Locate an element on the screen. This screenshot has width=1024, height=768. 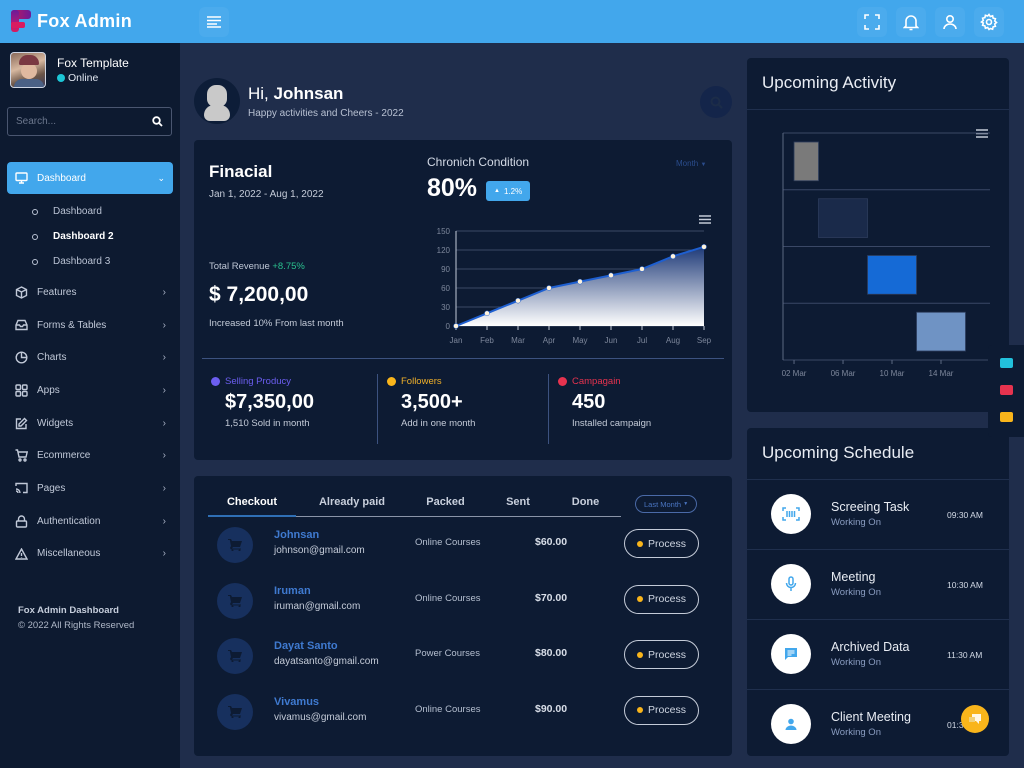
schedule-icon-circle is located at coordinates (791, 654).